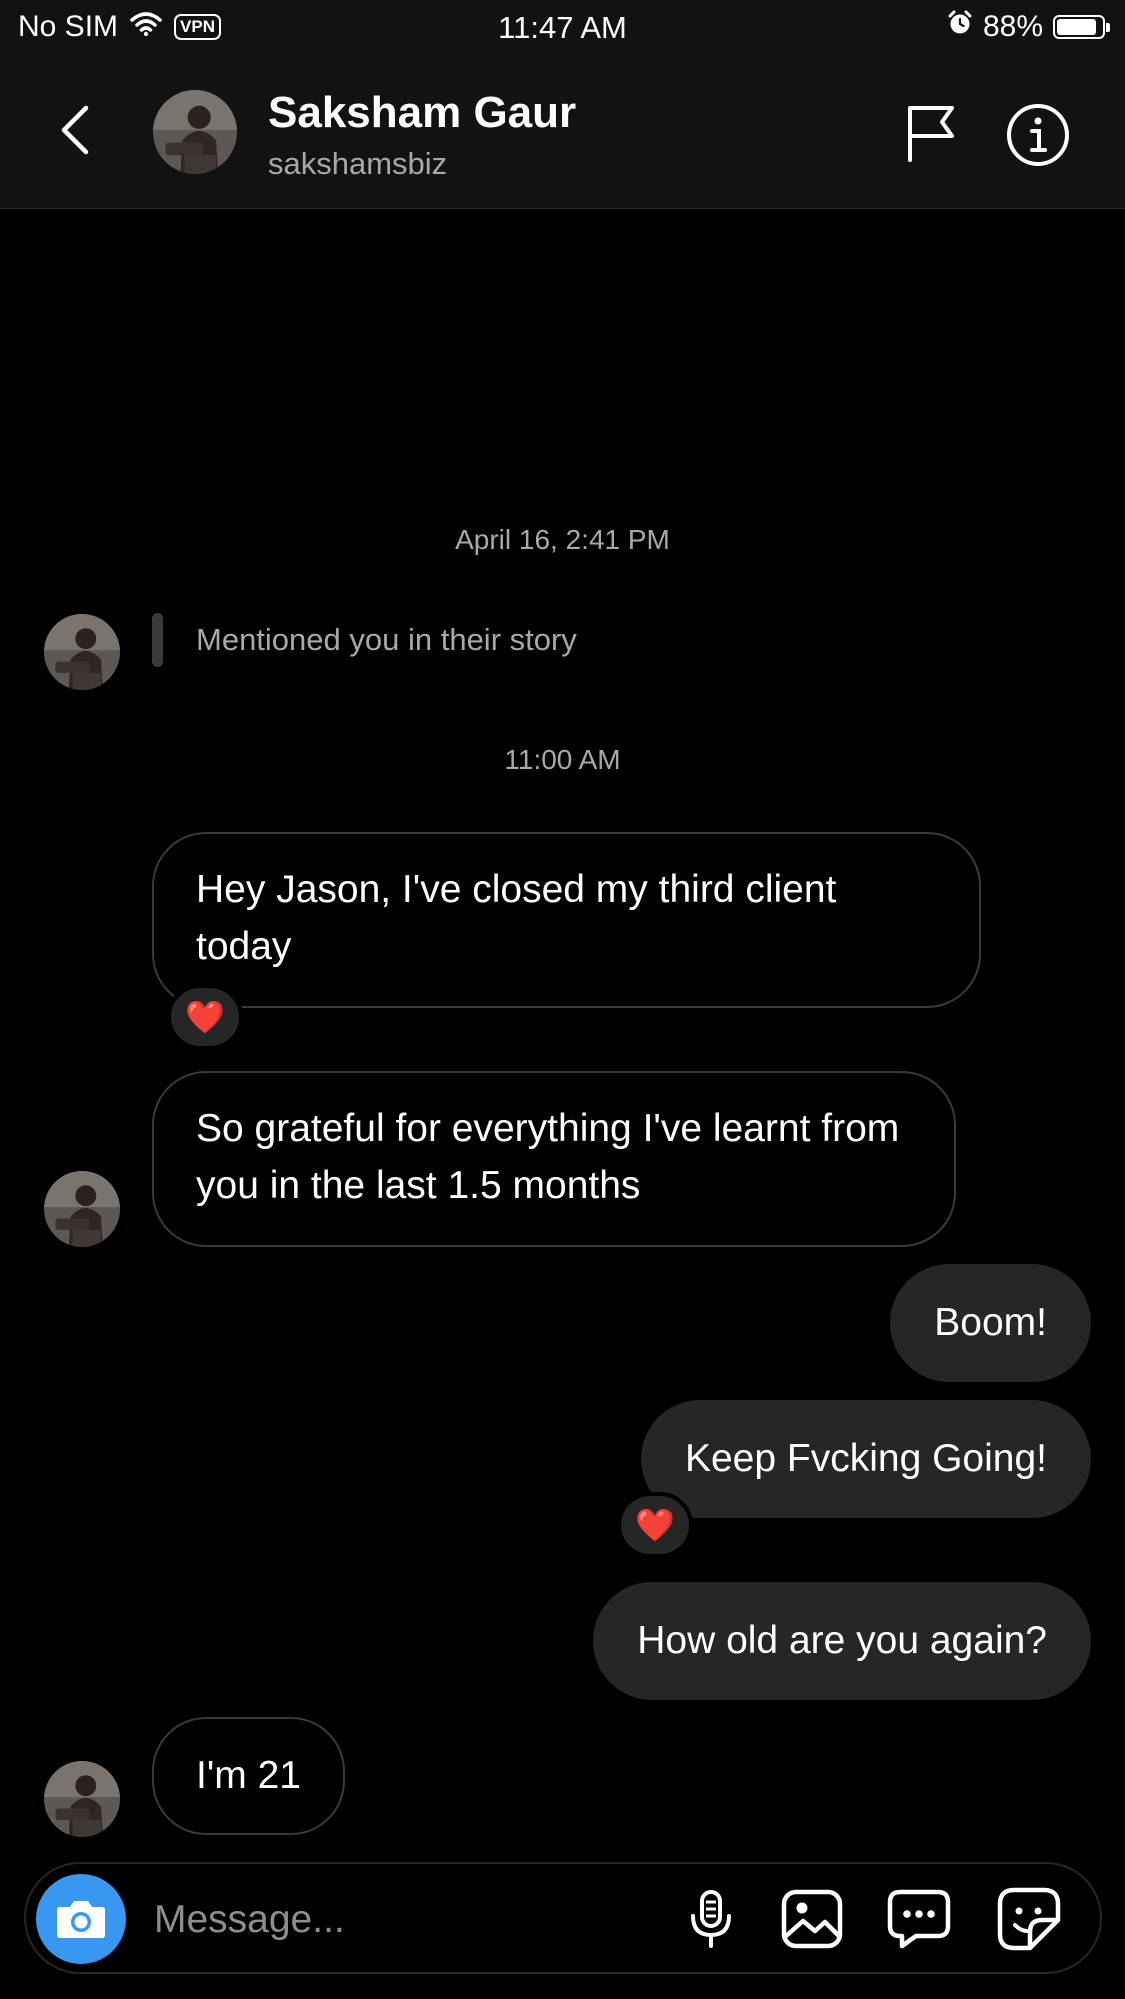  Describe the element at coordinates (842, 1641) in the screenshot. I see `sent-message: How old are you again?` at that location.